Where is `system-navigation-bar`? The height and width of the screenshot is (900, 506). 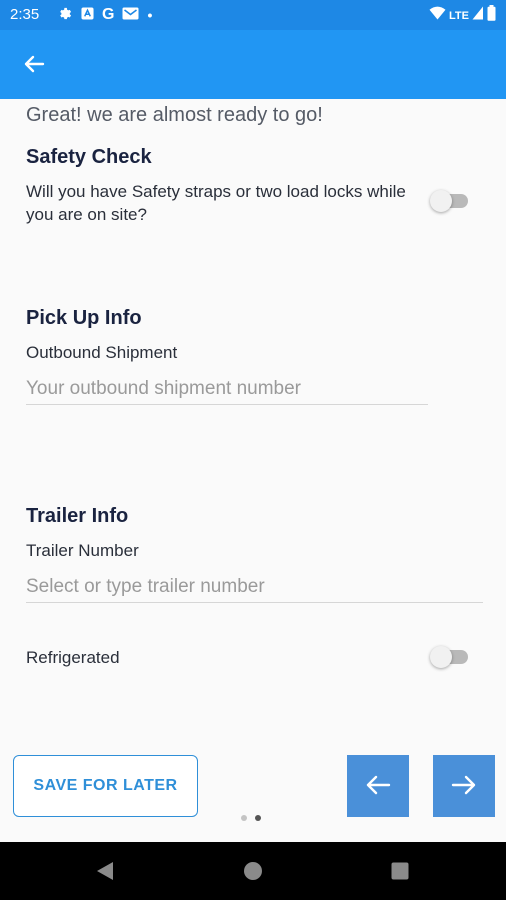 system-navigation-bar is located at coordinates (253, 871).